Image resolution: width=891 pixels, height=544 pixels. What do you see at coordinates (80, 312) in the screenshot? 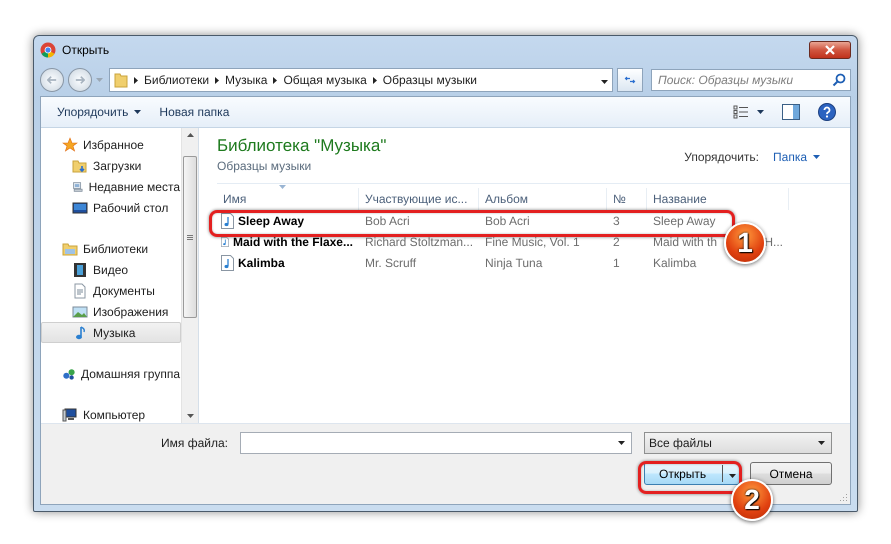
I see `image-icon` at bounding box center [80, 312].